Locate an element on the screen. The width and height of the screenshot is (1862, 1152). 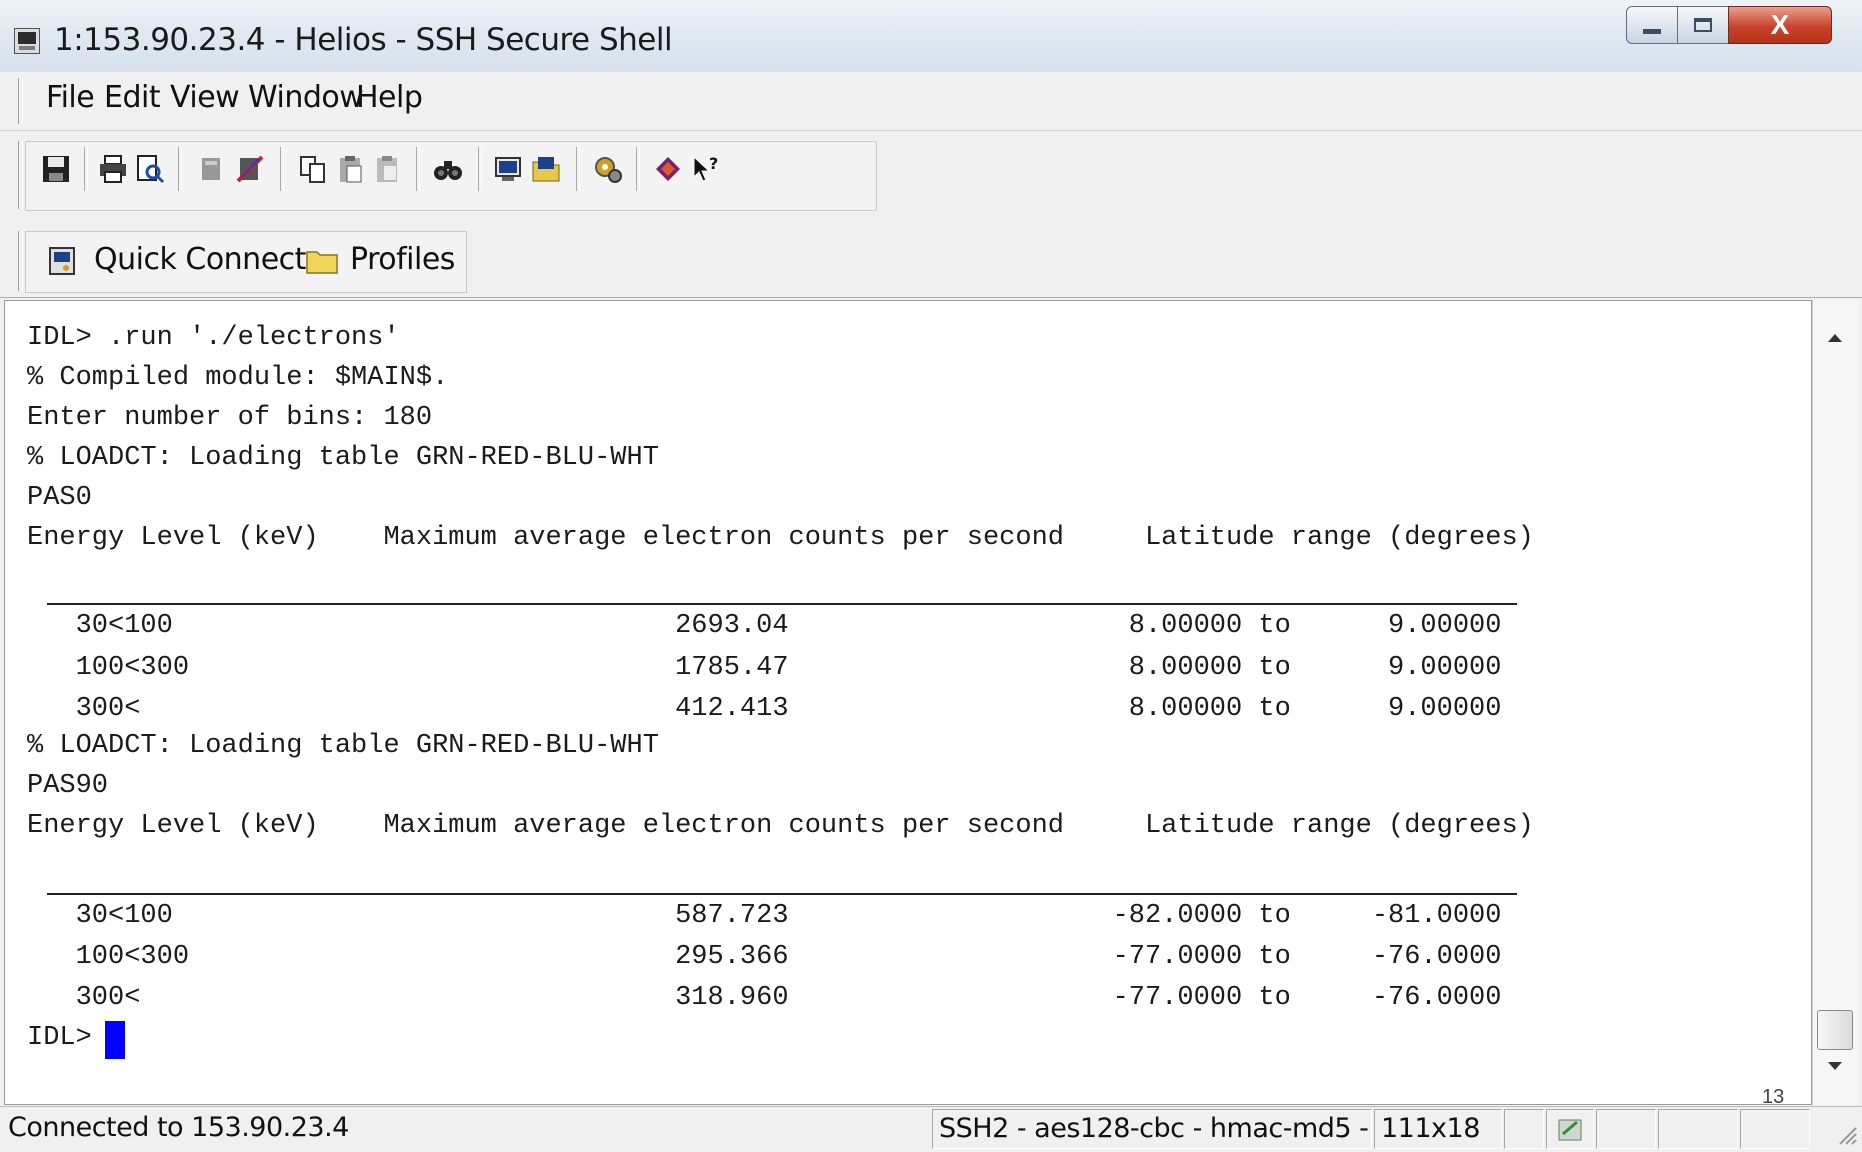
toolbar-grip is located at coordinates (20, 175).